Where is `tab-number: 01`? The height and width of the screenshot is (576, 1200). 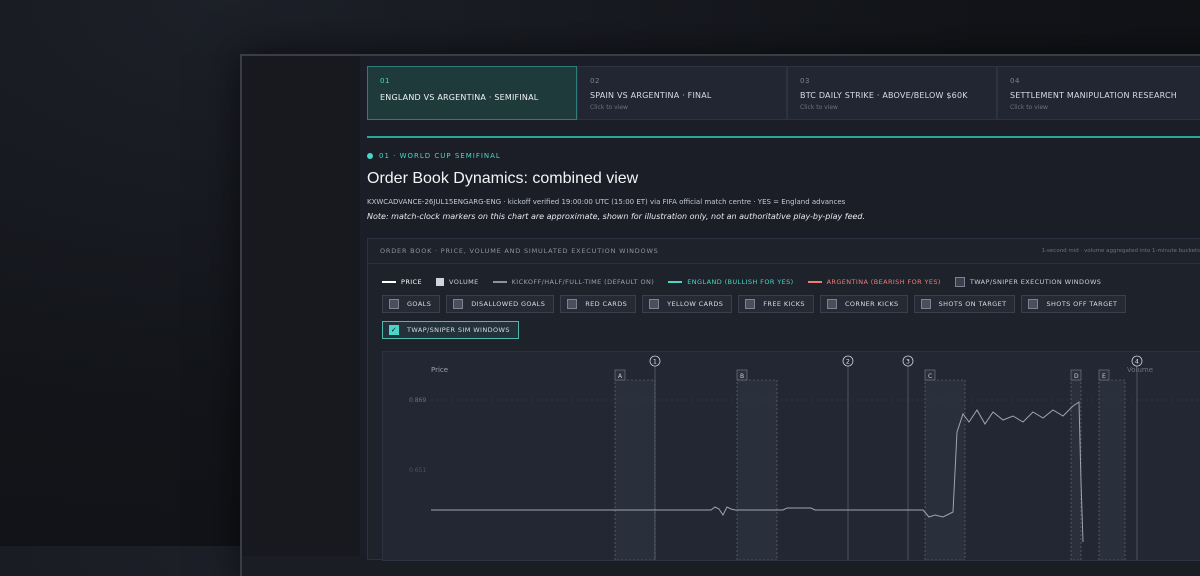 tab-number: 01 is located at coordinates (385, 81).